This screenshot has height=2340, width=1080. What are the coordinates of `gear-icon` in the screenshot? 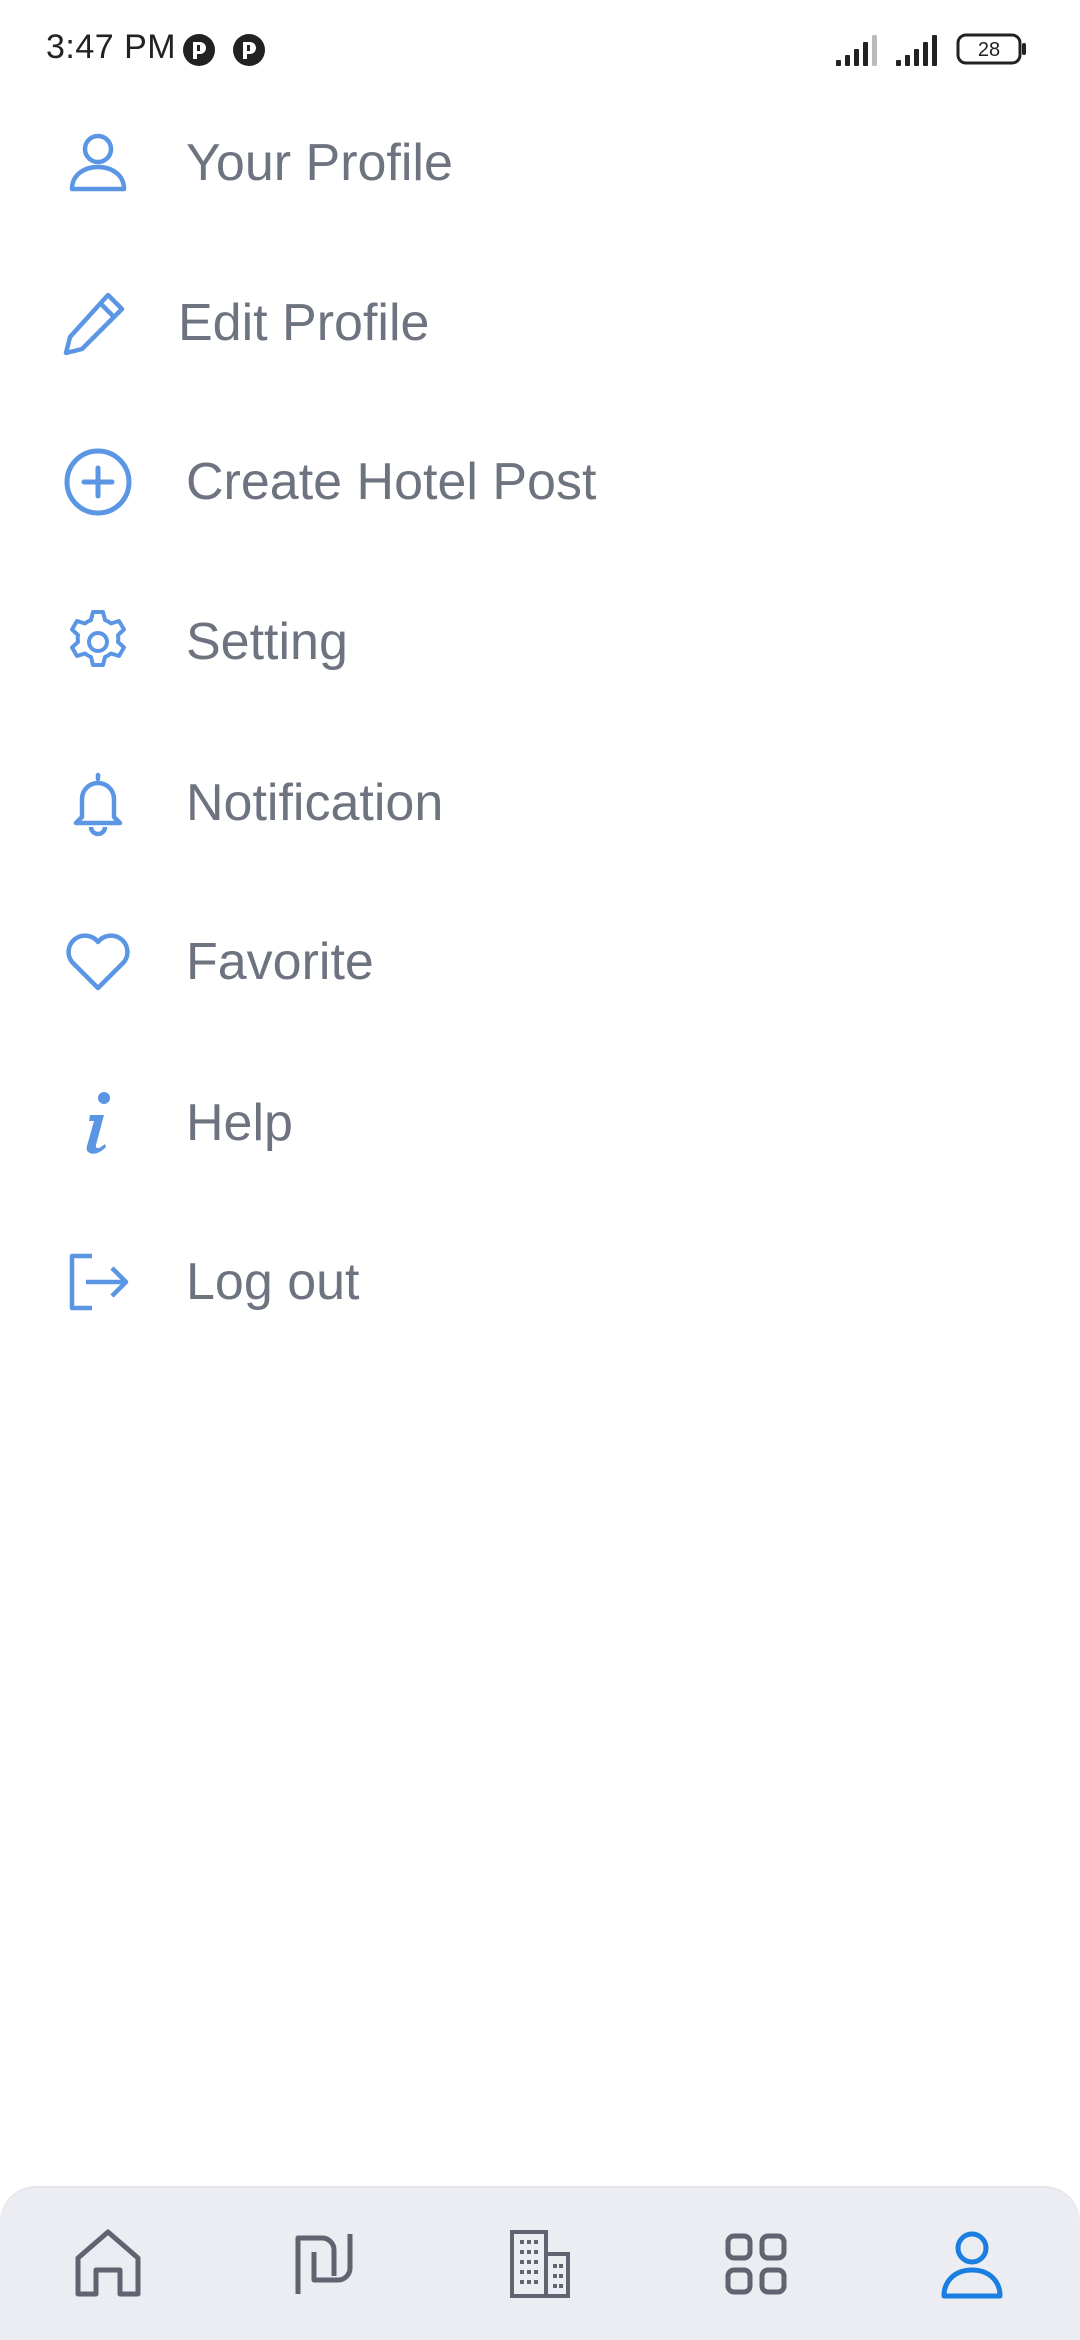 It's located at (98, 638).